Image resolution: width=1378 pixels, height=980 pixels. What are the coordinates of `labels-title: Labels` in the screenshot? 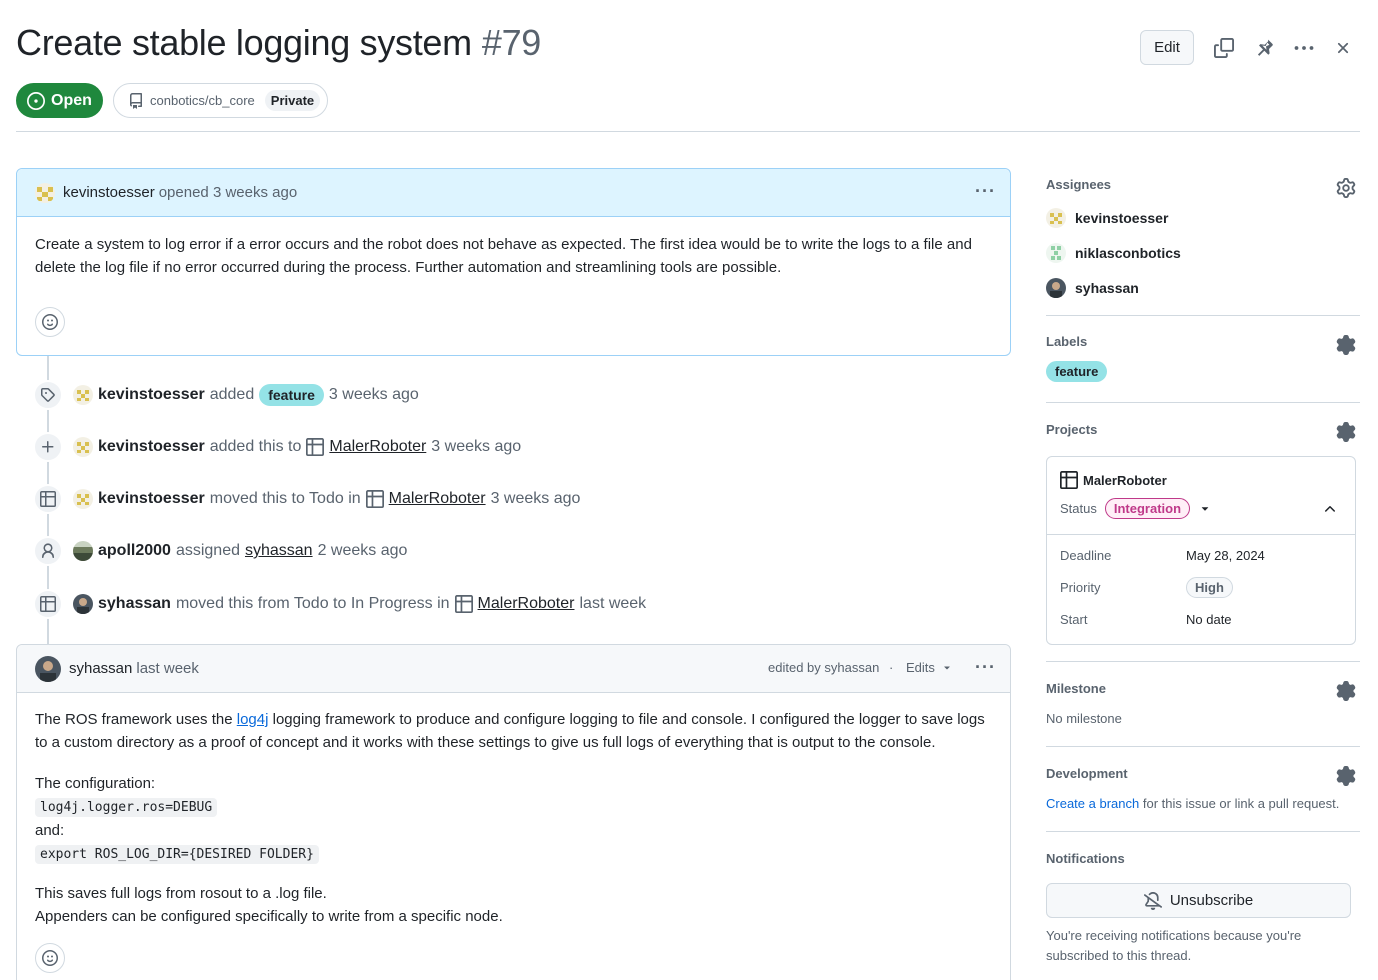 It's located at (1067, 341).